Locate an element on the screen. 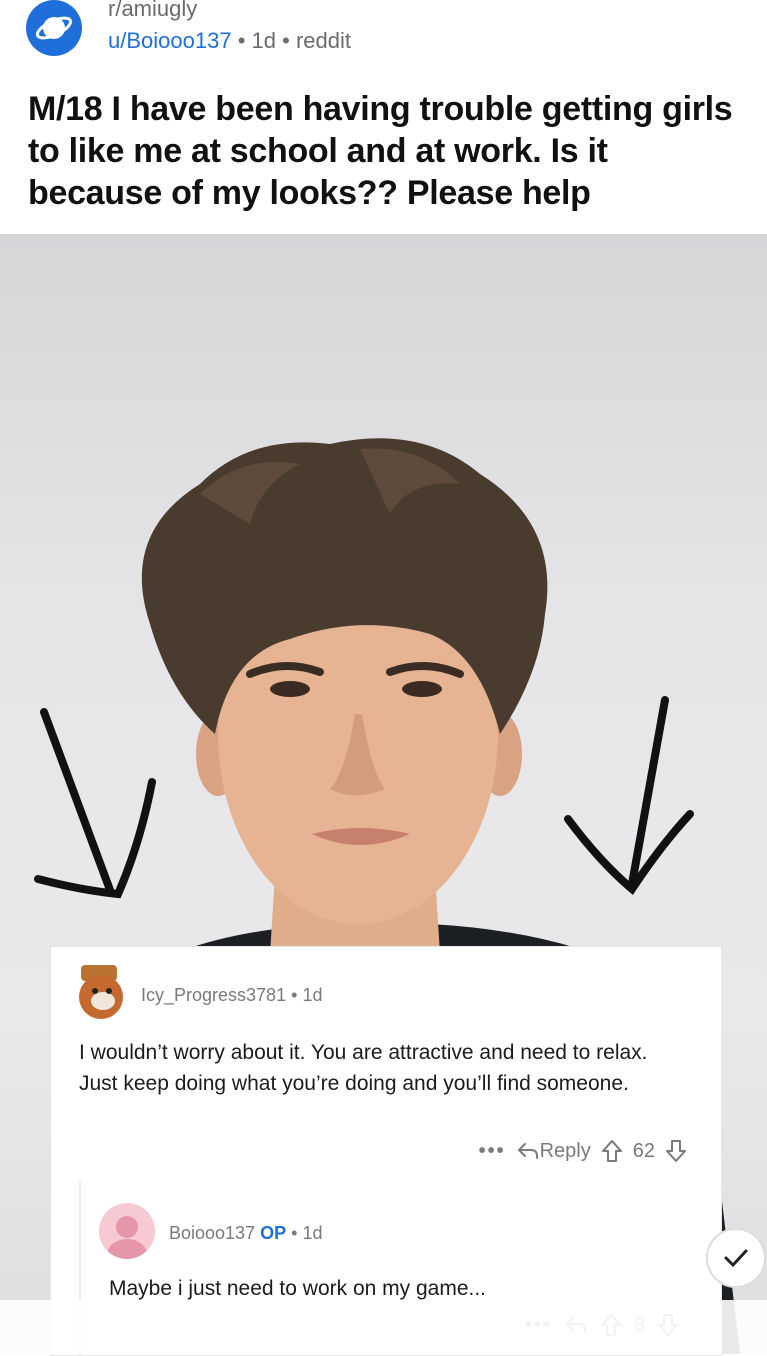 The image size is (767, 1356). op-badge: OP is located at coordinates (273, 1233).